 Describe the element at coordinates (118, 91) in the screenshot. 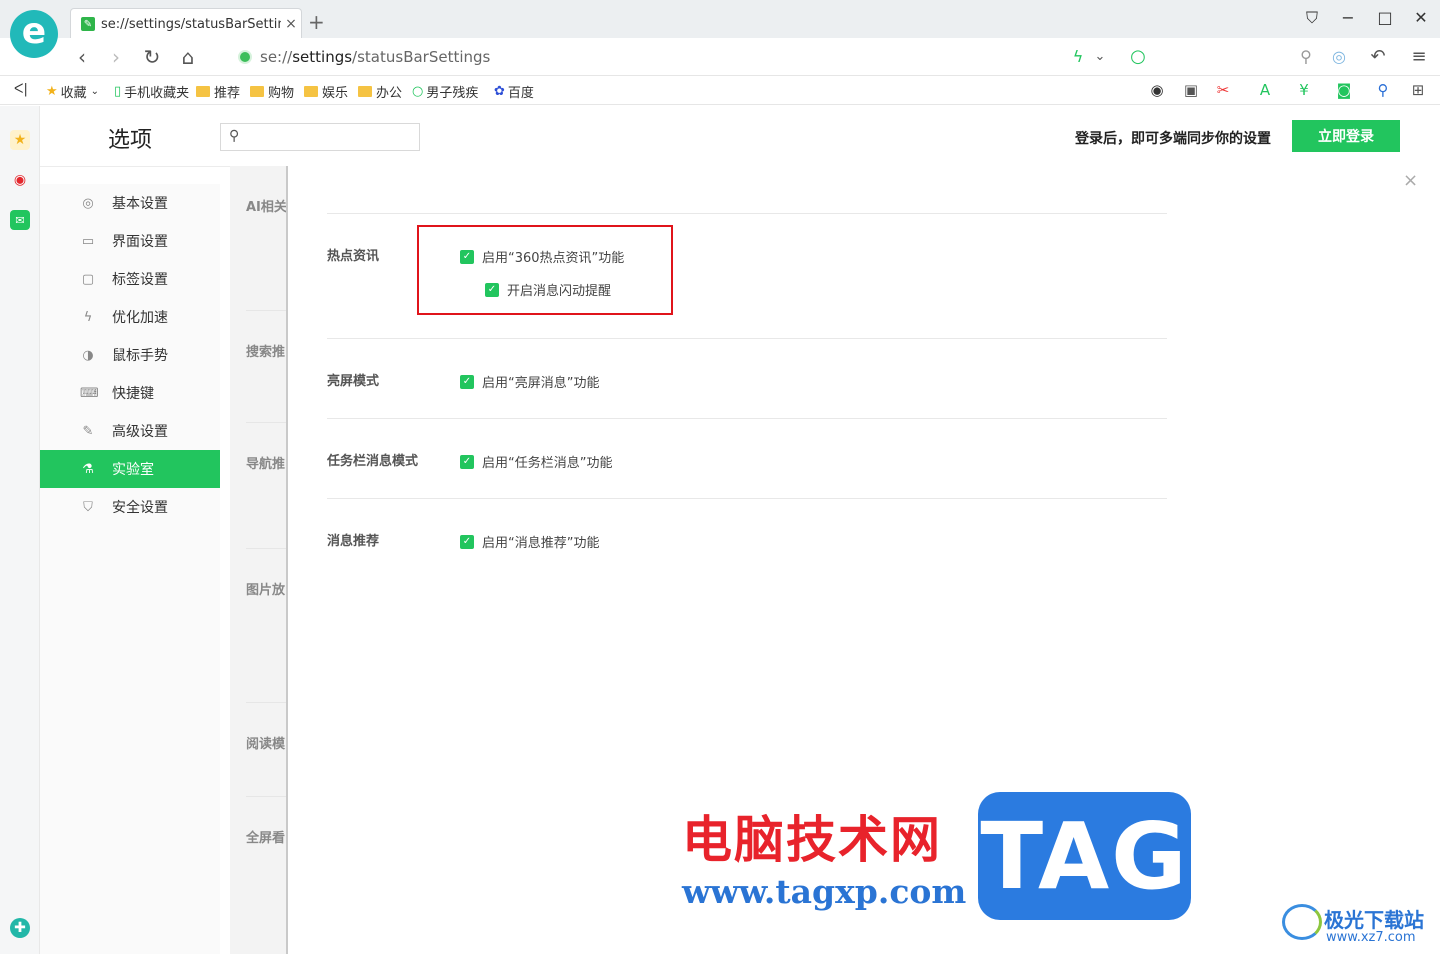

I see `phone-icon: ▯` at that location.